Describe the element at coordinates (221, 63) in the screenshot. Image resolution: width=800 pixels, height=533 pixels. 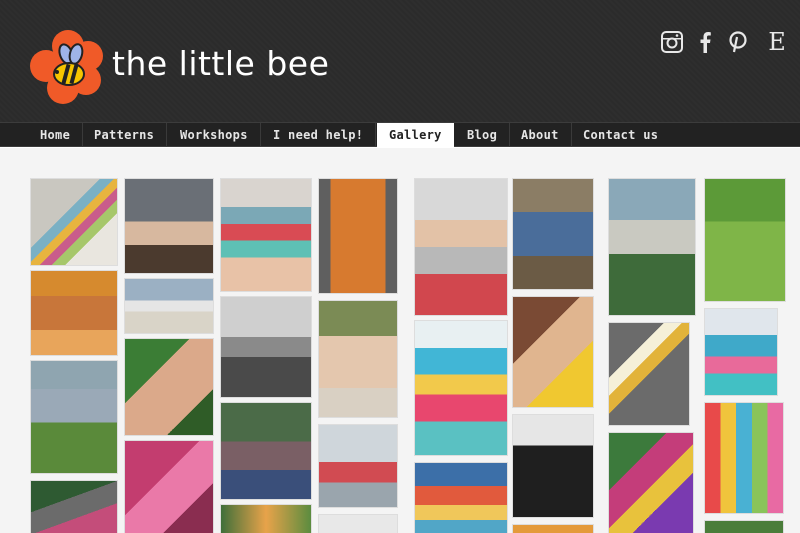
I see `site-title: the little bee` at that location.